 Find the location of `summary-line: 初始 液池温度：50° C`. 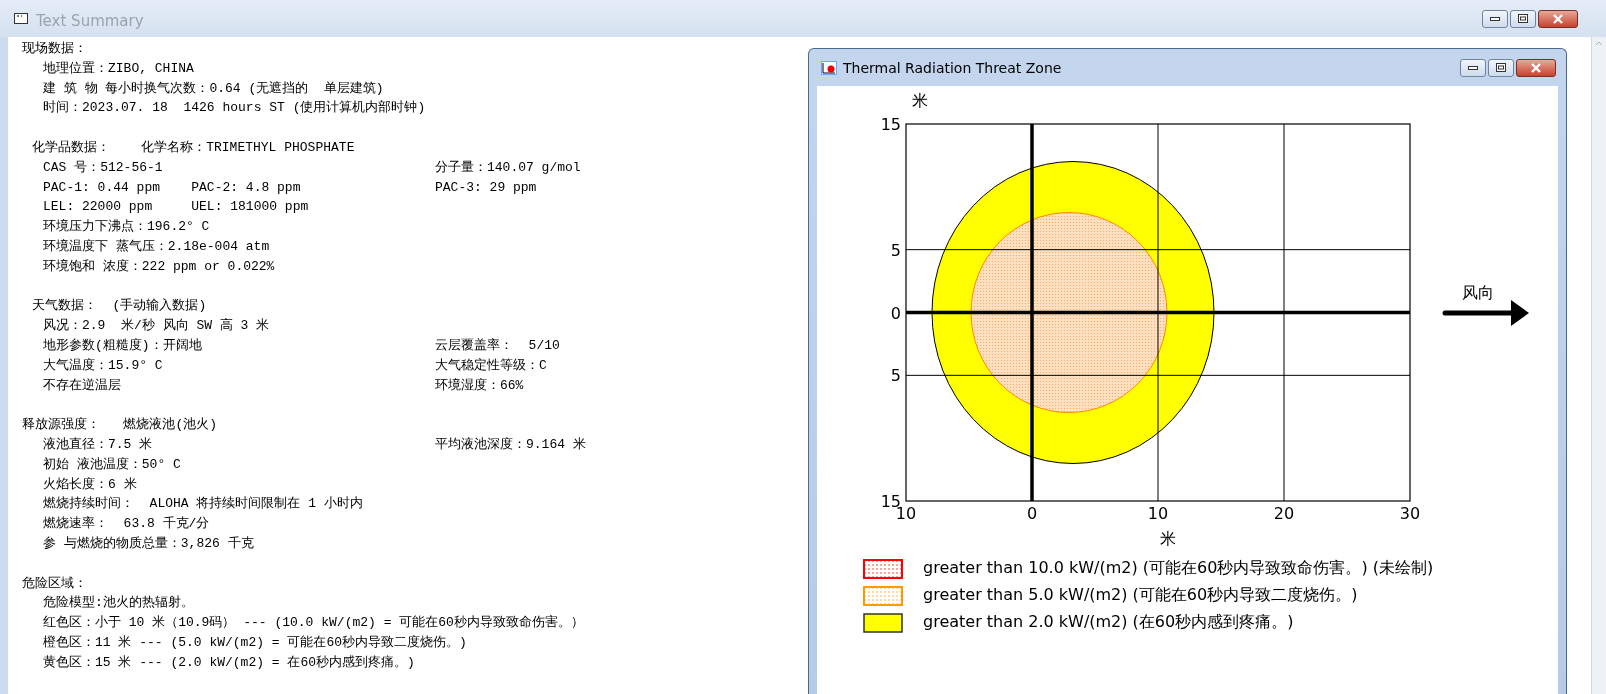

summary-line: 初始 液池温度：50° C is located at coordinates (112, 464).